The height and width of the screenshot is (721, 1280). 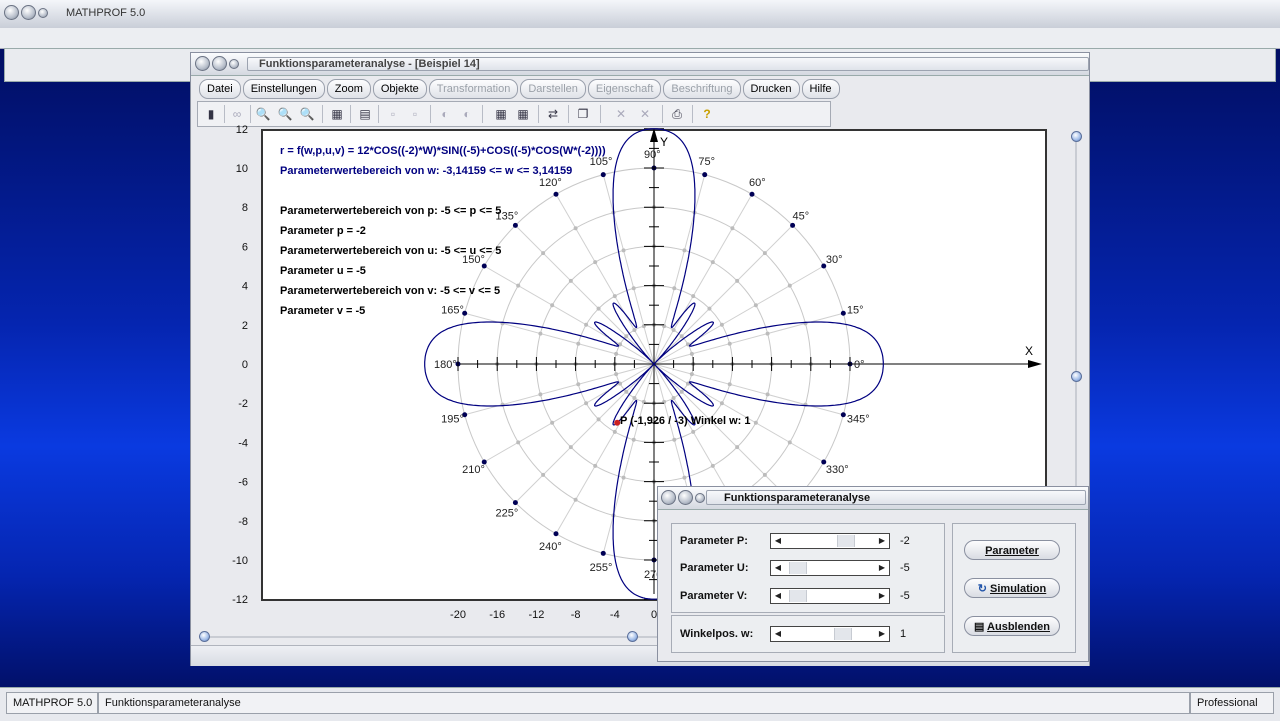 I want to click on y-axis-label: Y, so click(x=664, y=142).